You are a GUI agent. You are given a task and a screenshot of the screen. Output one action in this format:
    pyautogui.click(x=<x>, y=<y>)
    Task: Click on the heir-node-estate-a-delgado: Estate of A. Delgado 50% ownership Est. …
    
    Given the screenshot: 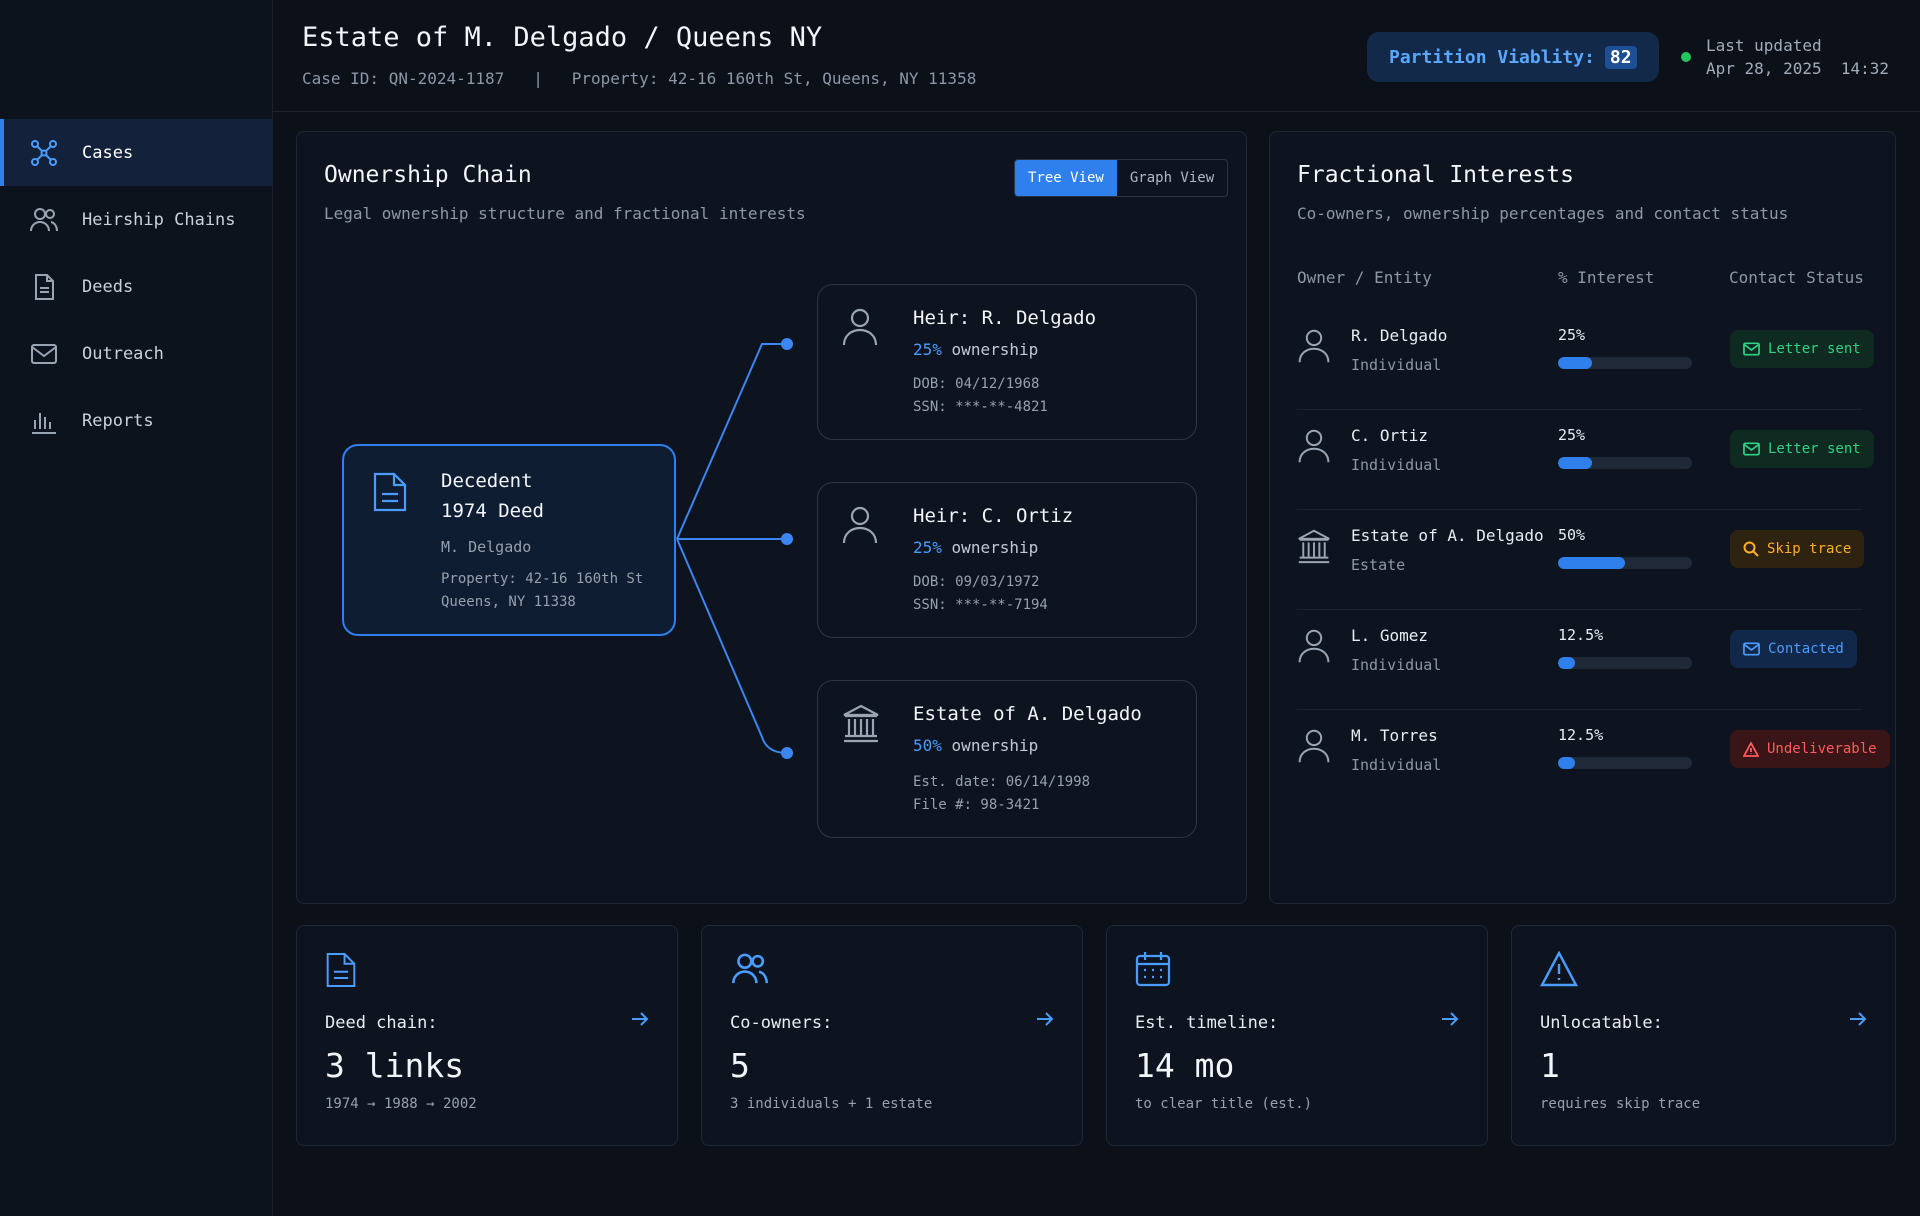 What is the action you would take?
    pyautogui.click(x=1007, y=759)
    